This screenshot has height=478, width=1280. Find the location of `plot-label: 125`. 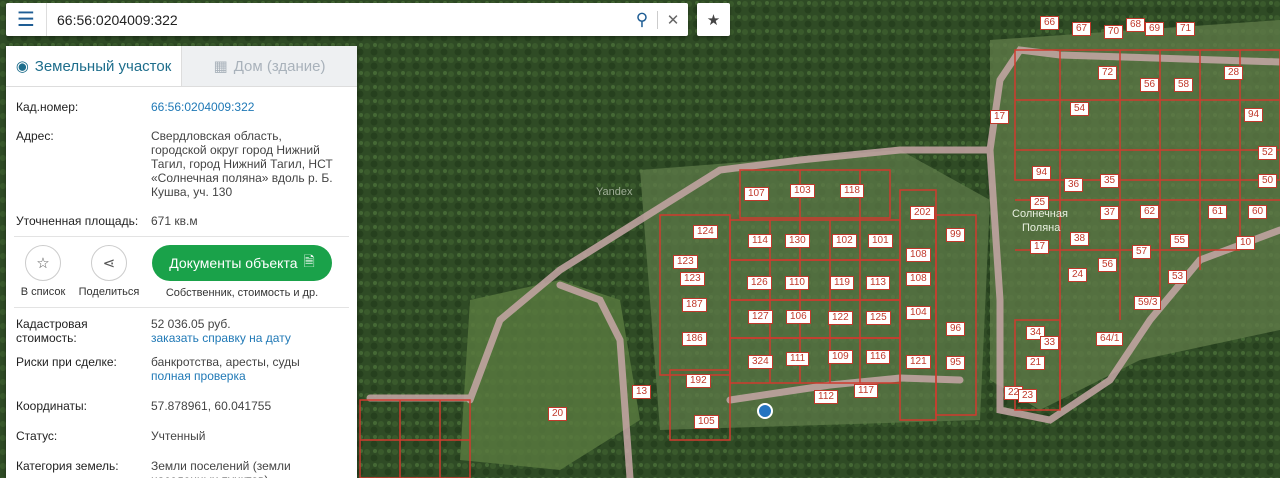

plot-label: 125 is located at coordinates (878, 318).